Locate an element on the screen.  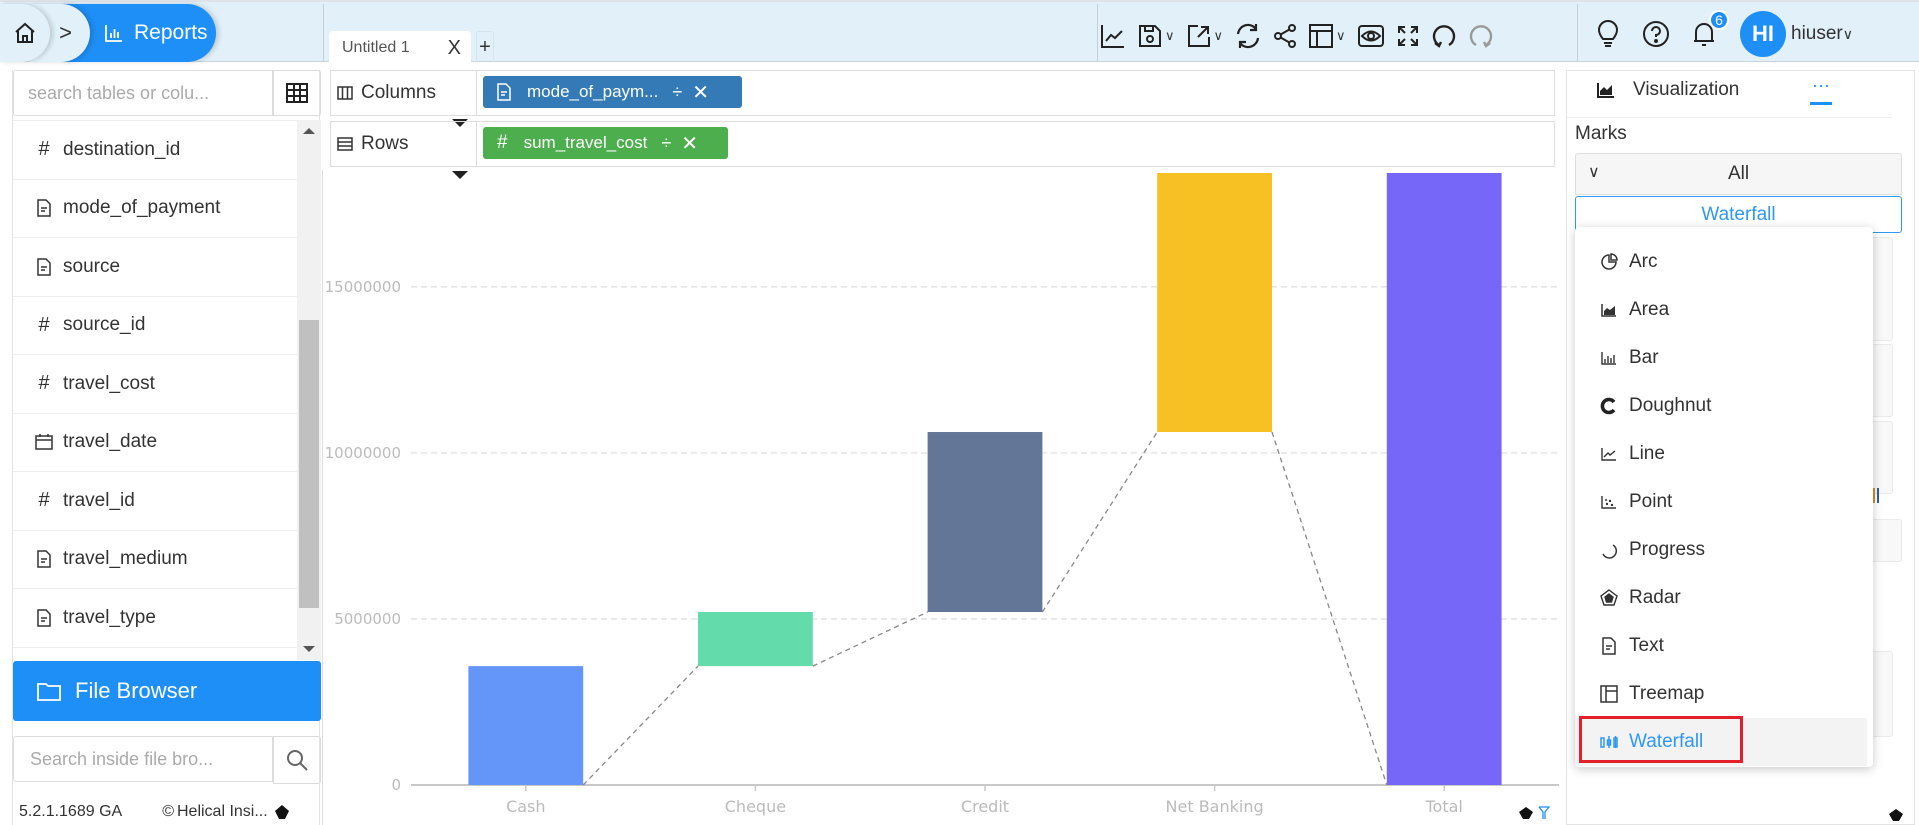
field-item-destination-id: # destination_id is located at coordinates (155, 150).